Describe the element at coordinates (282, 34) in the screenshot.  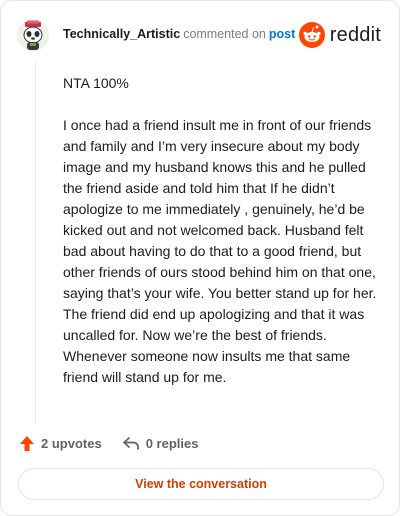
I see `post-link: post` at that location.